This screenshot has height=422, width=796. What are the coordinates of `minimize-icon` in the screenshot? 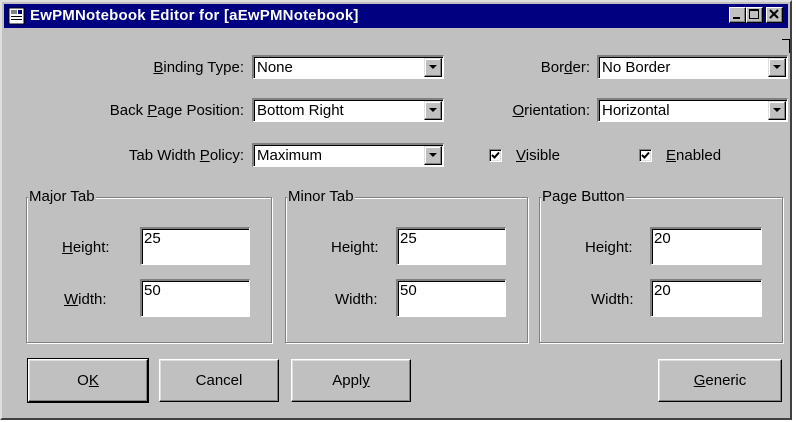 It's located at (736, 18).